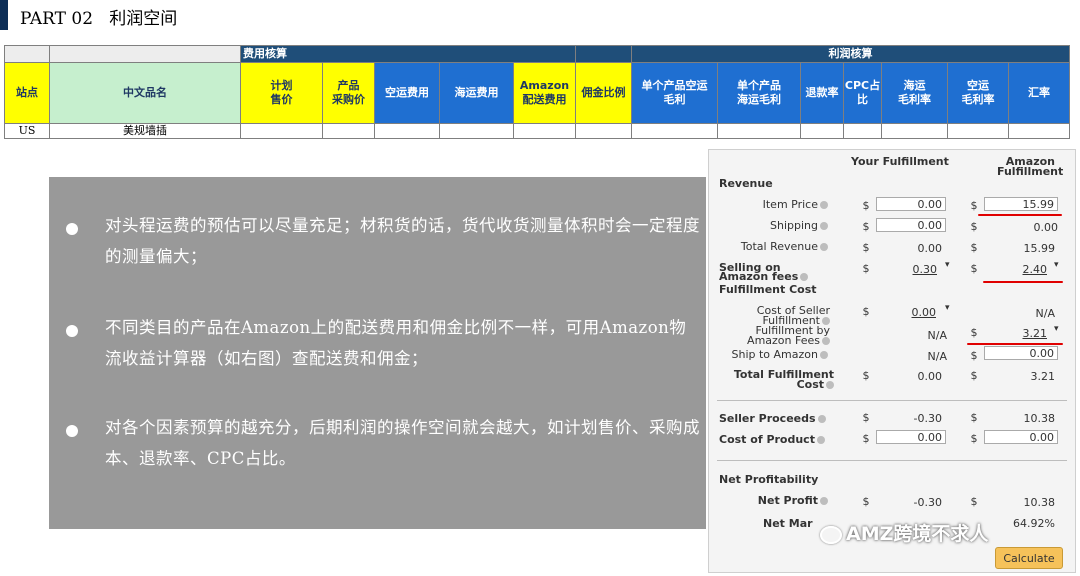  Describe the element at coordinates (99, 19) in the screenshot. I see `page-title: PART 02 利润空间` at that location.